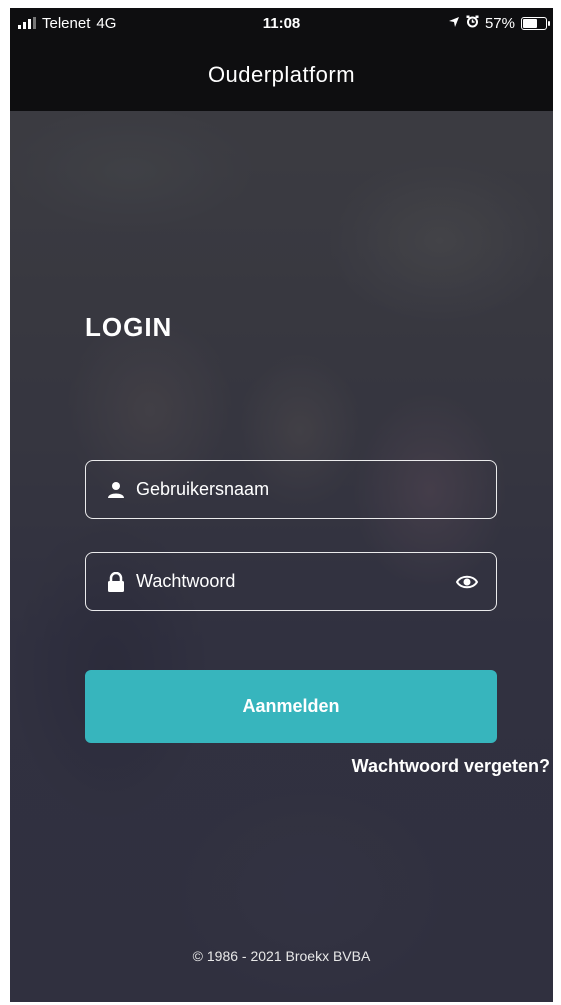 The image size is (561, 1005). I want to click on password-field, so click(291, 581).